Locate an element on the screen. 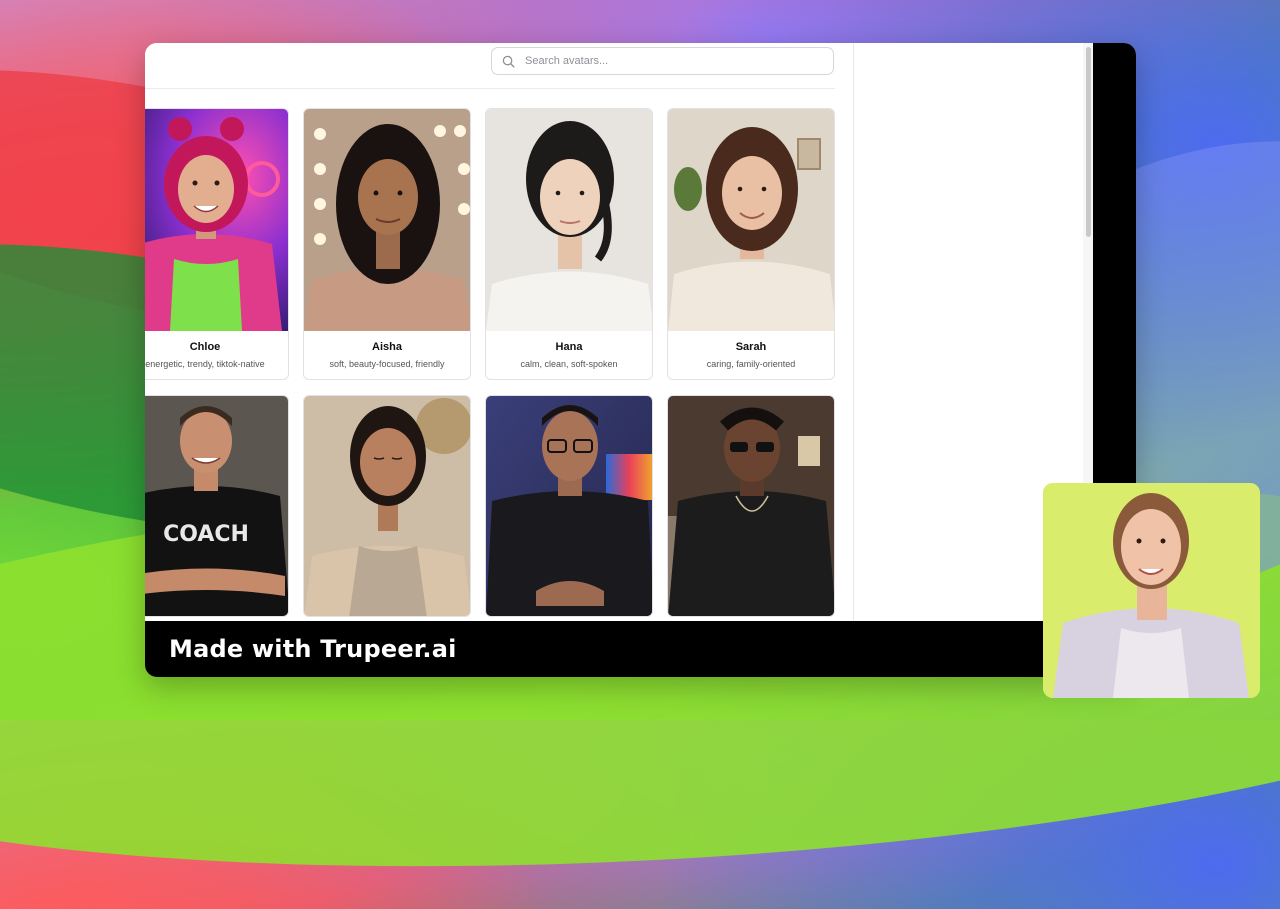 The image size is (1280, 909). avatar-photo: COACH is located at coordinates (216, 506).